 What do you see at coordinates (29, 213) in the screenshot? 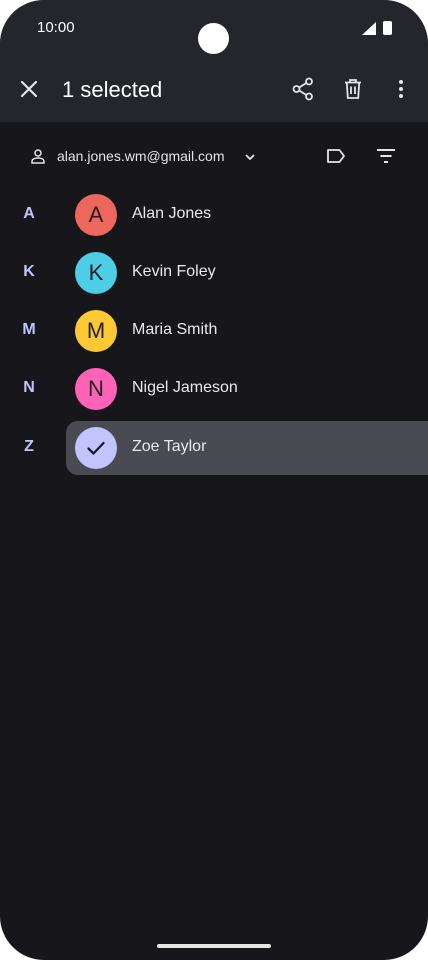
I see `section-letter: A` at bounding box center [29, 213].